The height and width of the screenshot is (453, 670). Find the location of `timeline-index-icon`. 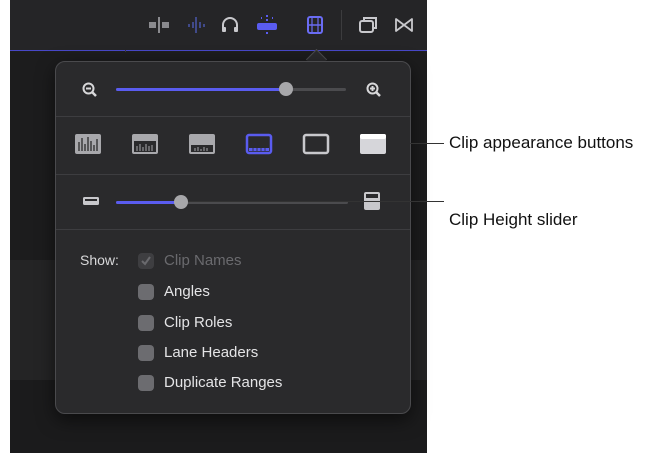

timeline-index-icon is located at coordinates (368, 25).